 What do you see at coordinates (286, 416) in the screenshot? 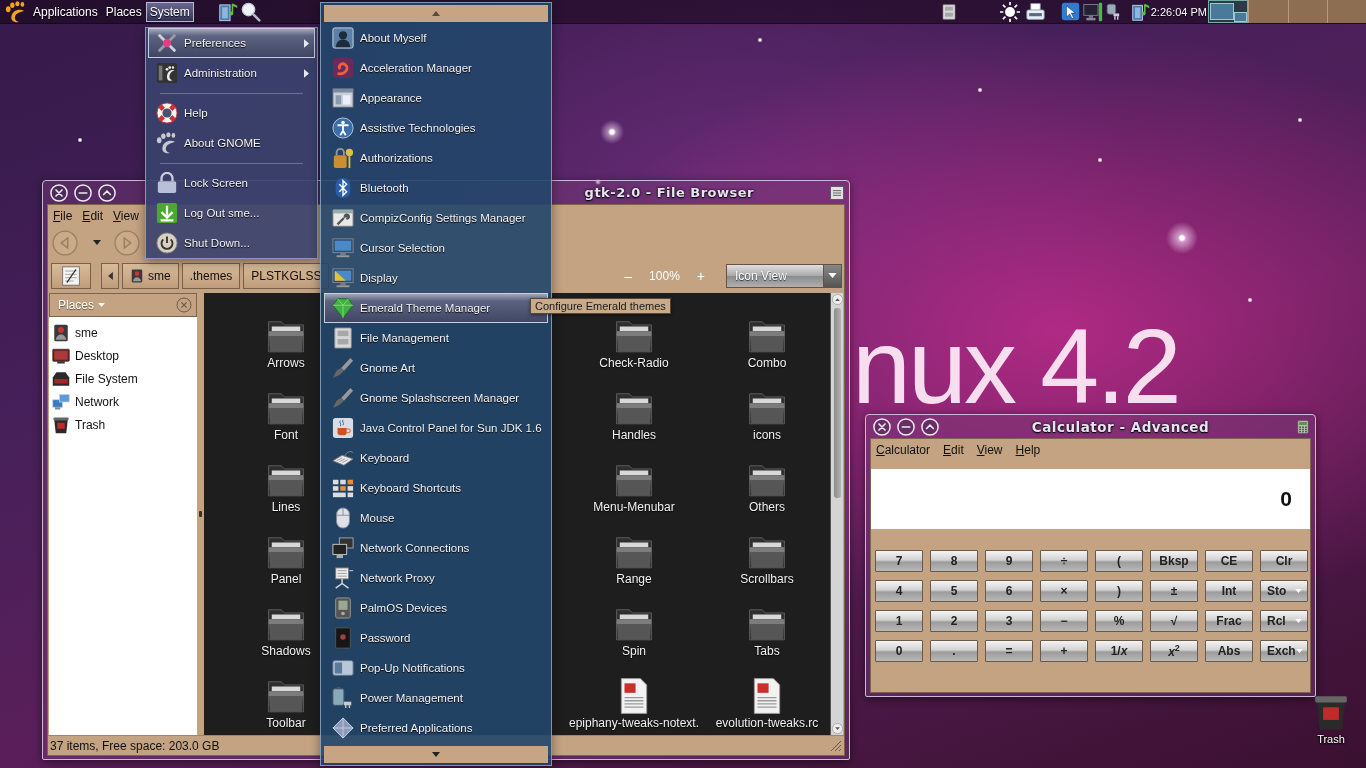
I see `folder-item: Font` at bounding box center [286, 416].